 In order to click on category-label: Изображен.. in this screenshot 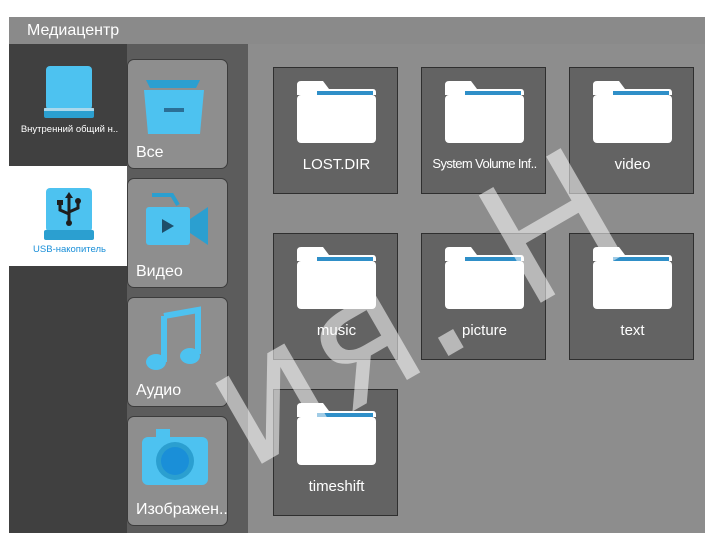, I will do `click(182, 509)`.